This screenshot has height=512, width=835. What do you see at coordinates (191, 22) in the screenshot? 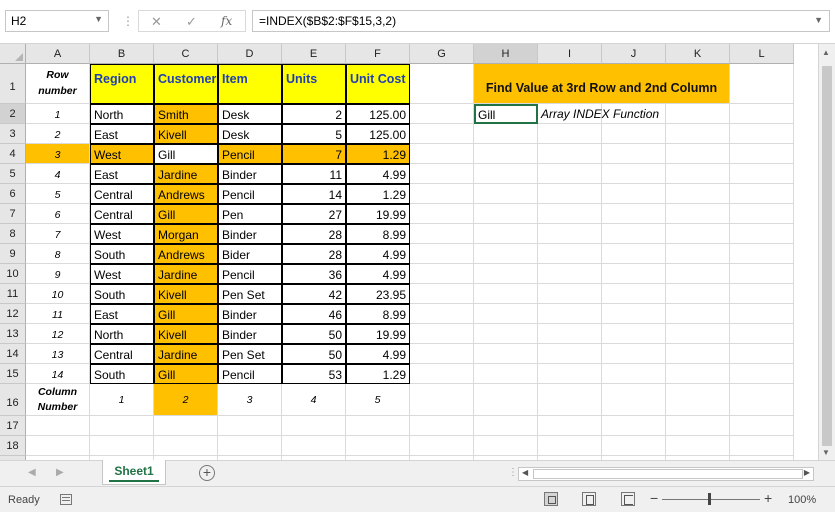
I see `enter-icon: ✓` at bounding box center [191, 22].